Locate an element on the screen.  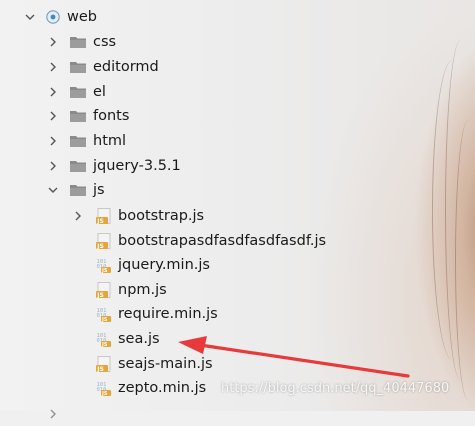
tree-item-partial is located at coordinates (53, 414).